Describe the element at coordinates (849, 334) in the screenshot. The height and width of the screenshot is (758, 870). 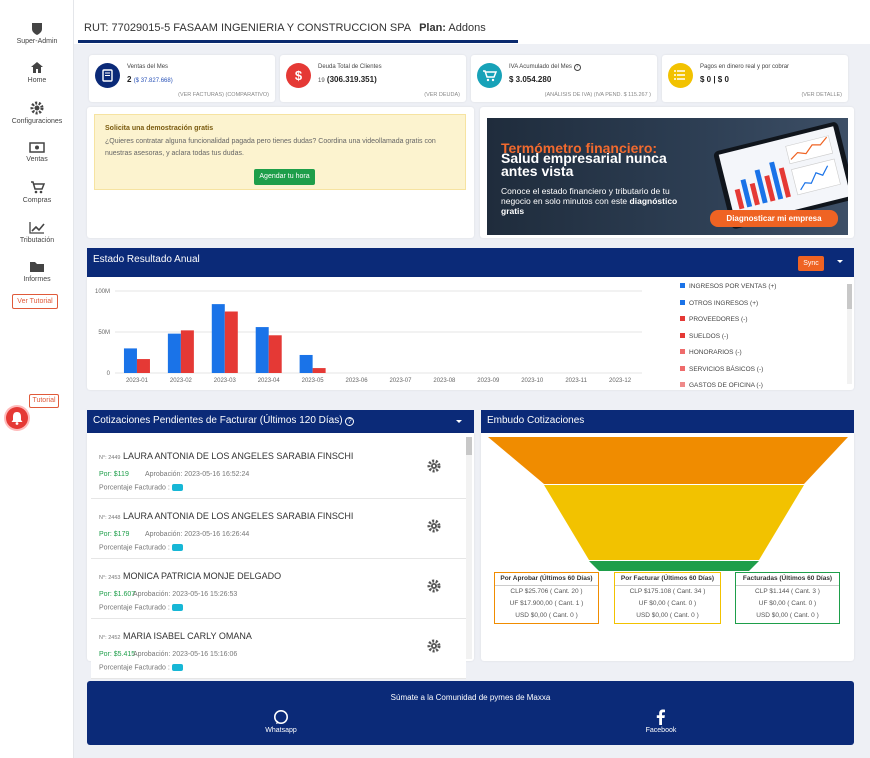
I see `legend-scrollbar` at that location.